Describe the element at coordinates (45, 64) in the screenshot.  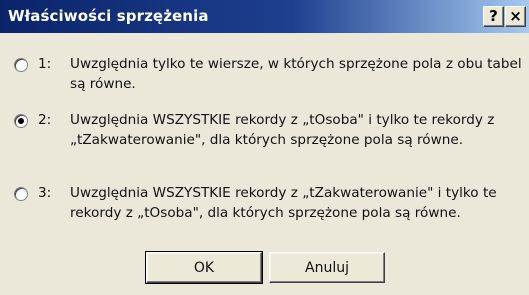
I see `option-number: 1:` at that location.